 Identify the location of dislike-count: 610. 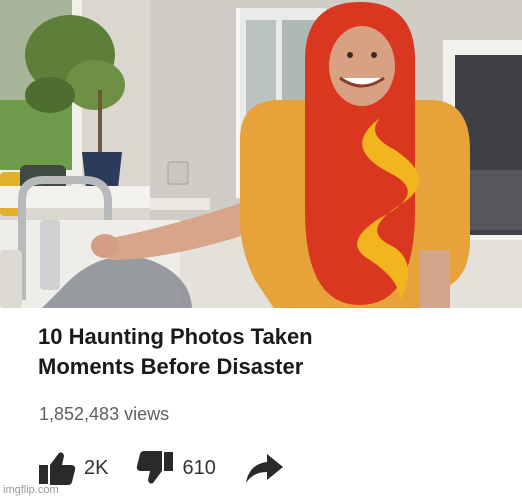
(199, 467).